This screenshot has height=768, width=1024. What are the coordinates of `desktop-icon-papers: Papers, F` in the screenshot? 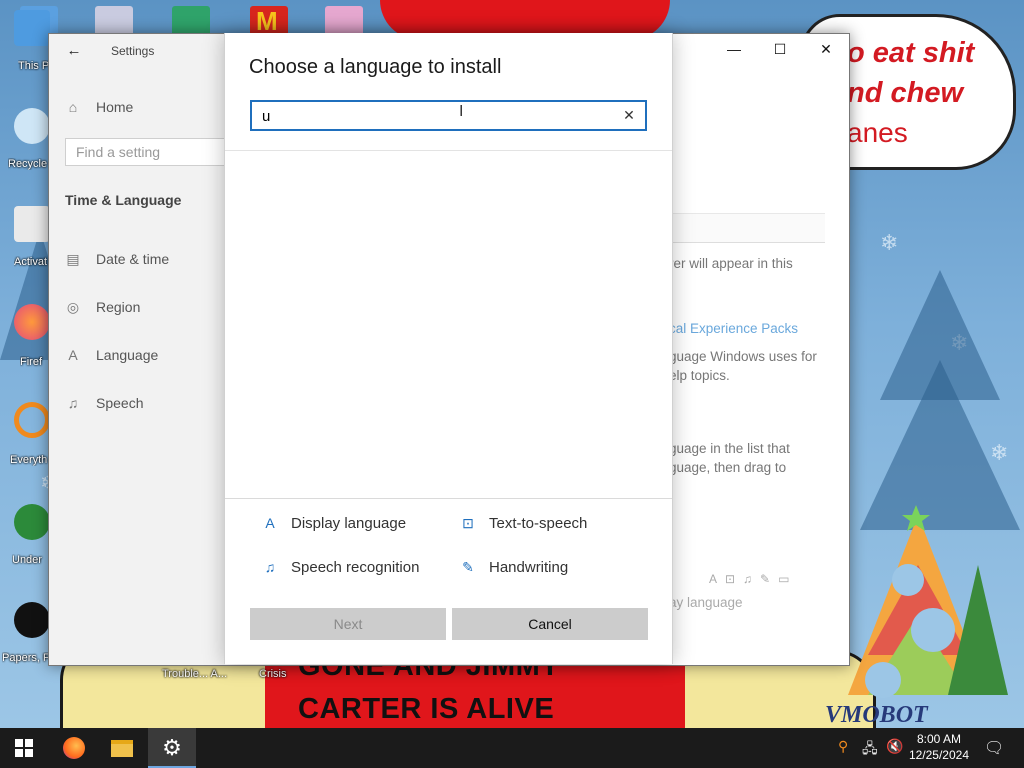 It's located at (25, 647).